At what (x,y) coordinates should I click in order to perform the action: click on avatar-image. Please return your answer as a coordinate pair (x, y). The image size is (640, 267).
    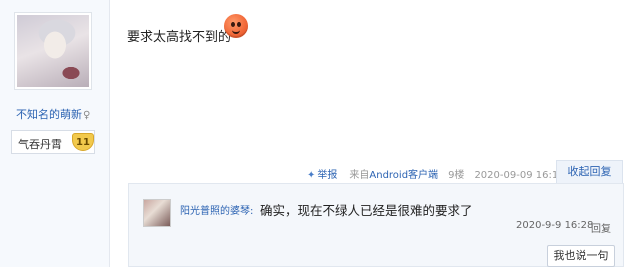
    Looking at the image, I should click on (53, 51).